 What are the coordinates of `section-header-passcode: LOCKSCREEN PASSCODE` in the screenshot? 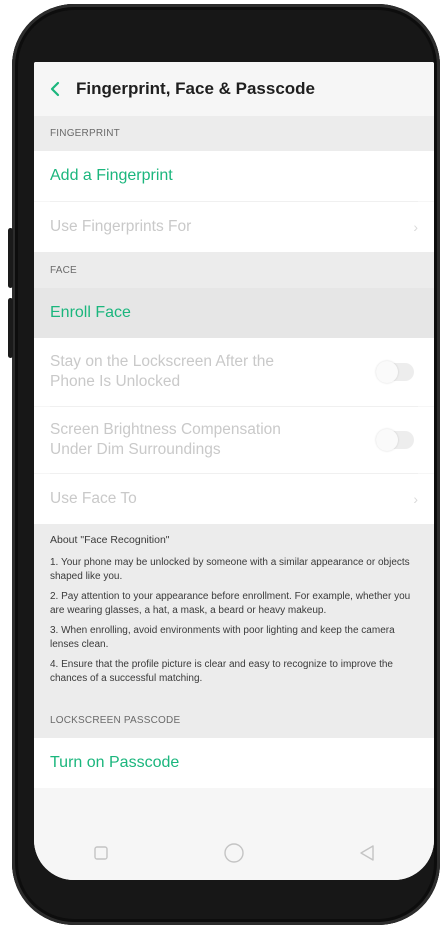 It's located at (234, 720).